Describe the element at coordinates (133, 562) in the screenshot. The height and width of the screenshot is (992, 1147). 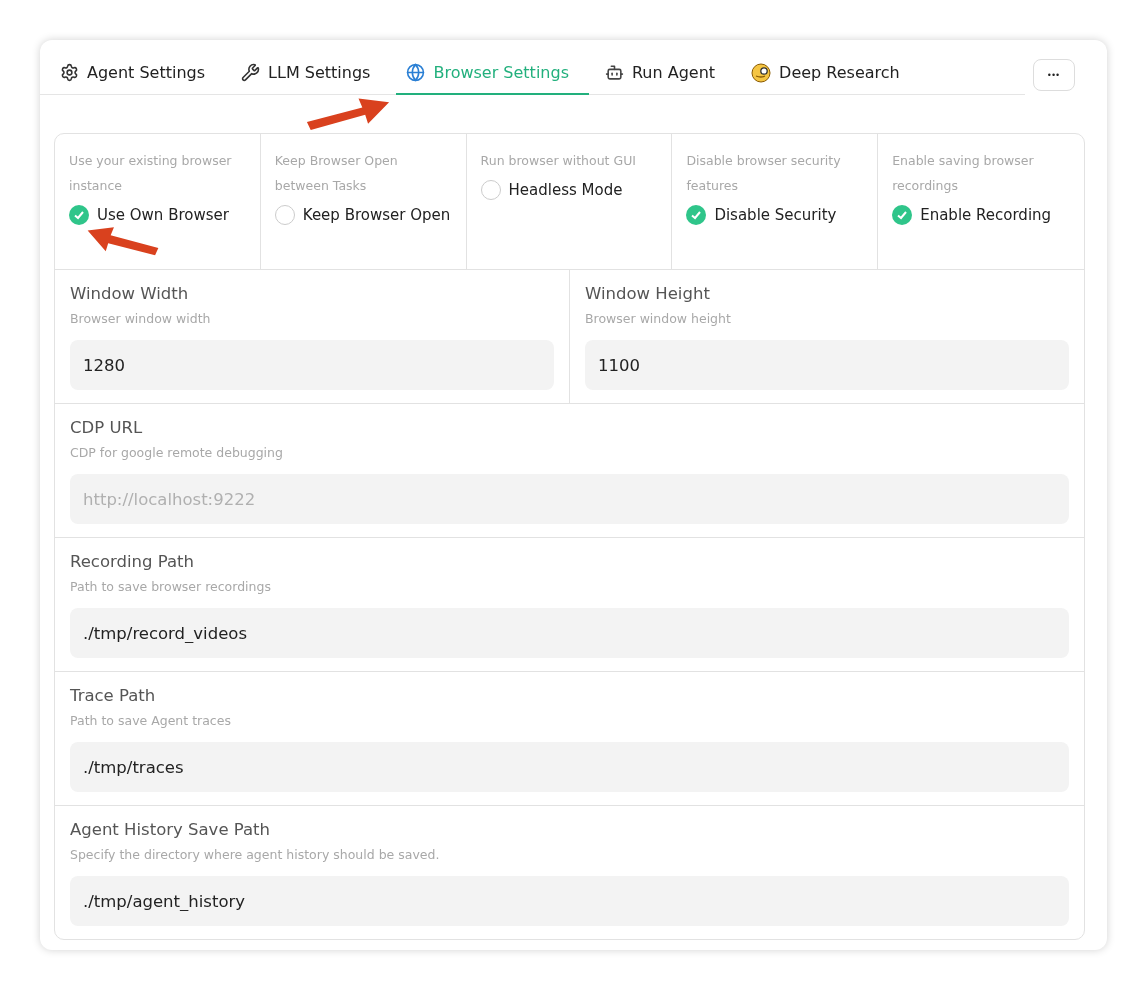
I see `field-label: Recording Path` at that location.